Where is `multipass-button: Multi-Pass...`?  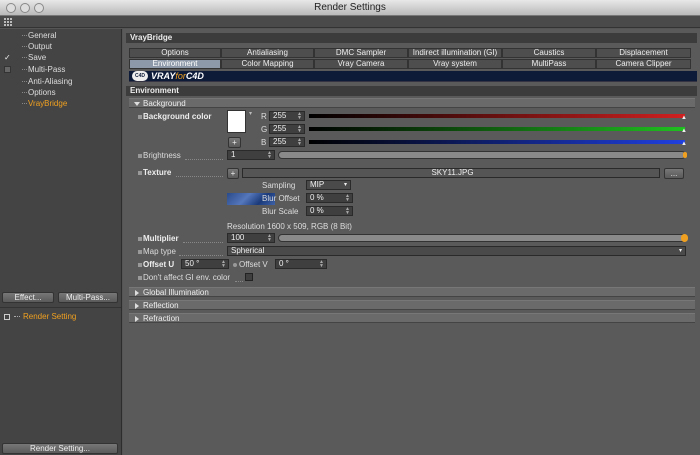
multipass-button: Multi-Pass... is located at coordinates (88, 297).